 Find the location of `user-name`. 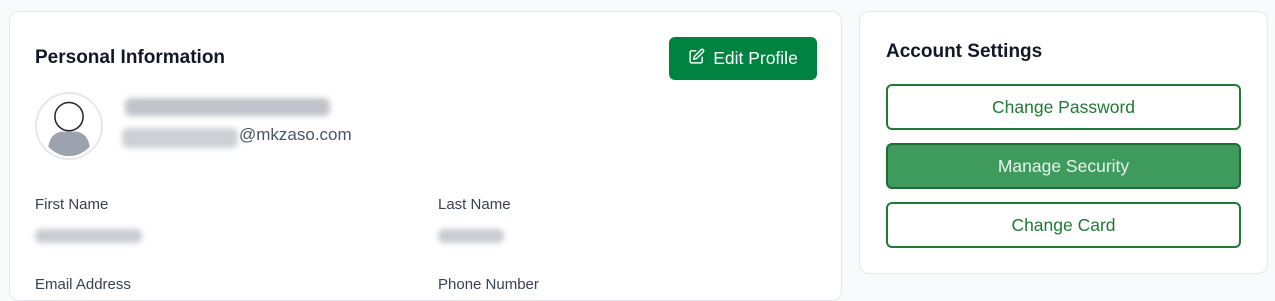

user-name is located at coordinates (227, 107).